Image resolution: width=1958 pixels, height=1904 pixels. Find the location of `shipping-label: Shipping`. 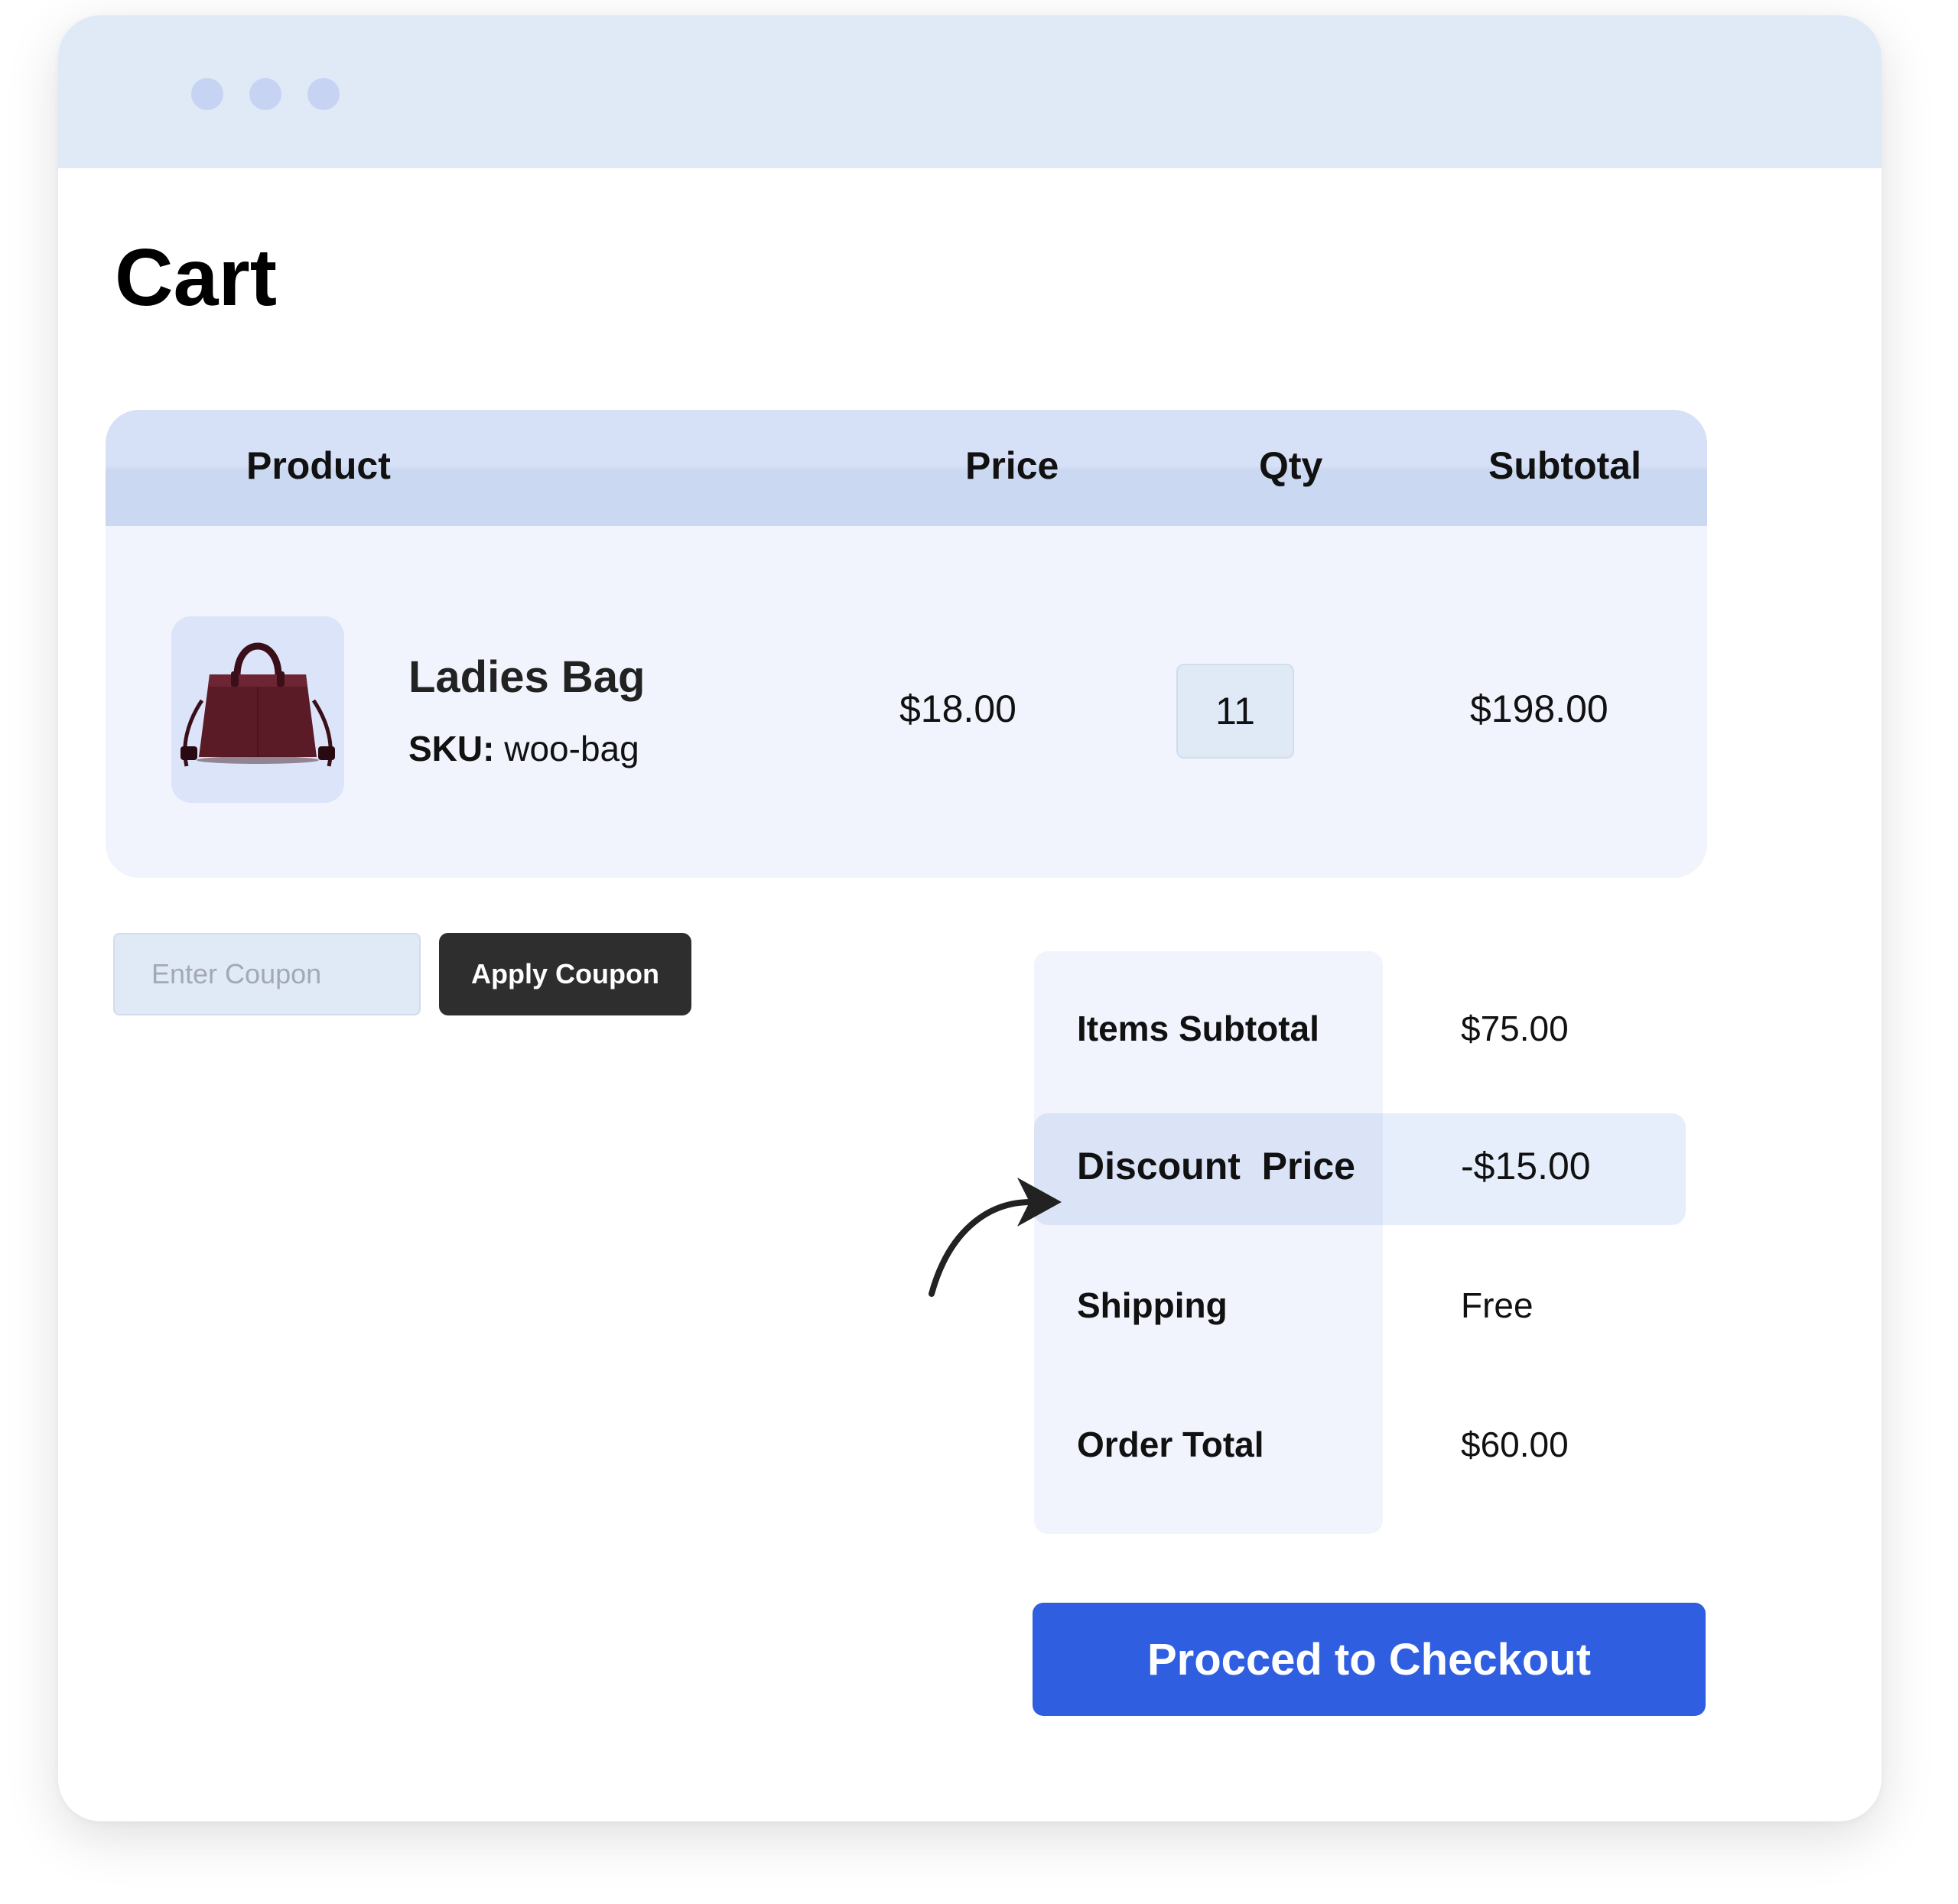

shipping-label: Shipping is located at coordinates (1152, 1305).